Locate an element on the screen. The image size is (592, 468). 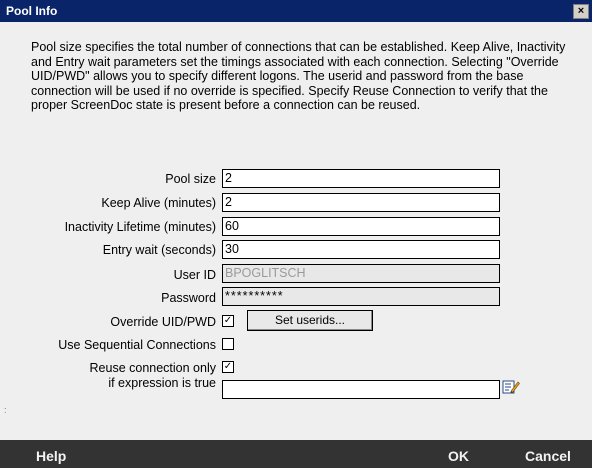
reuse-connection-checkbox: ✓ is located at coordinates (228, 367).